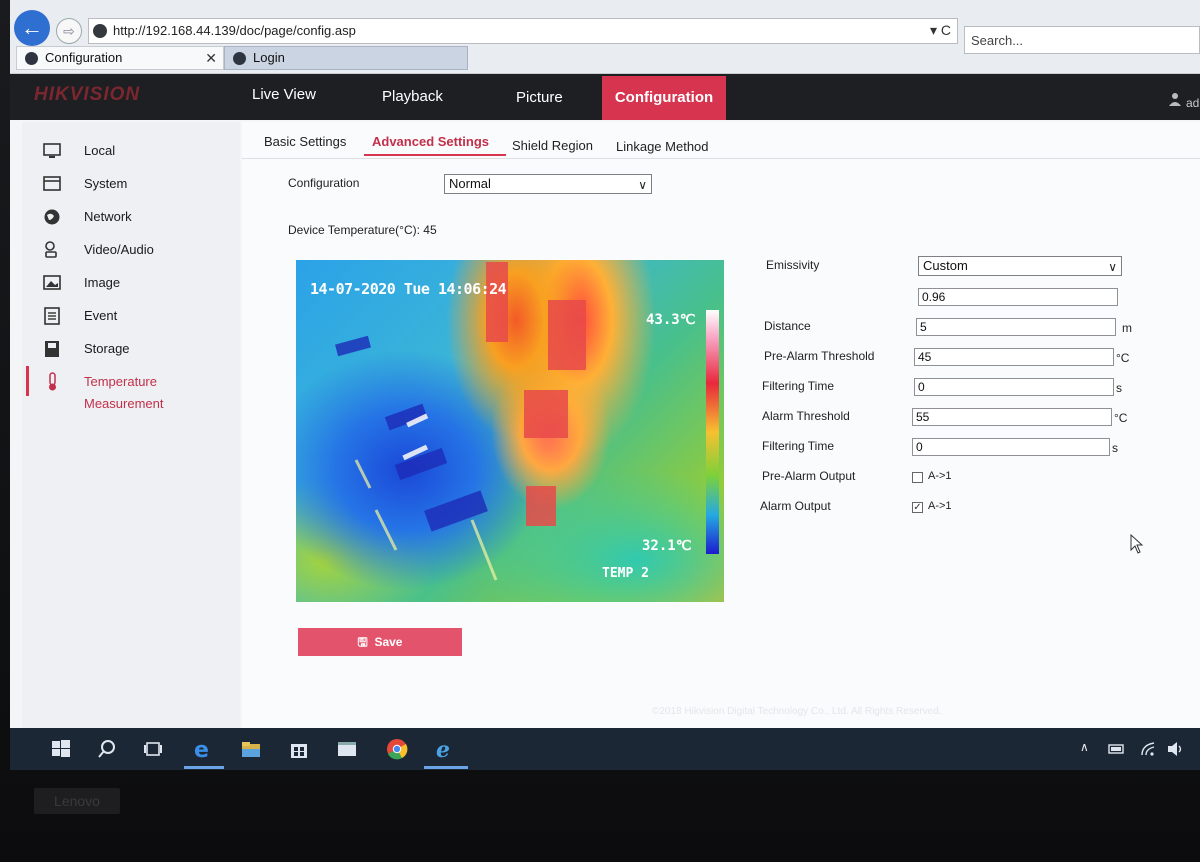 The height and width of the screenshot is (862, 1200). I want to click on sidebar-item-image: Image, so click(81, 283).